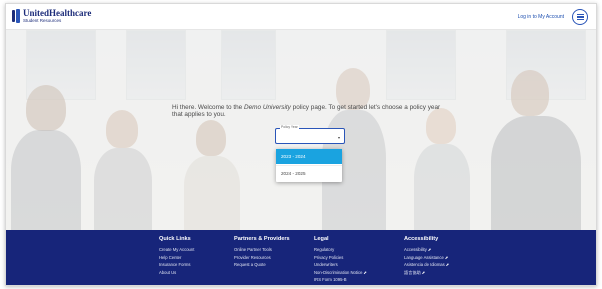 The image size is (602, 289). What do you see at coordinates (421, 239) in the screenshot?
I see `footer-column-title: Accessibility` at bounding box center [421, 239].